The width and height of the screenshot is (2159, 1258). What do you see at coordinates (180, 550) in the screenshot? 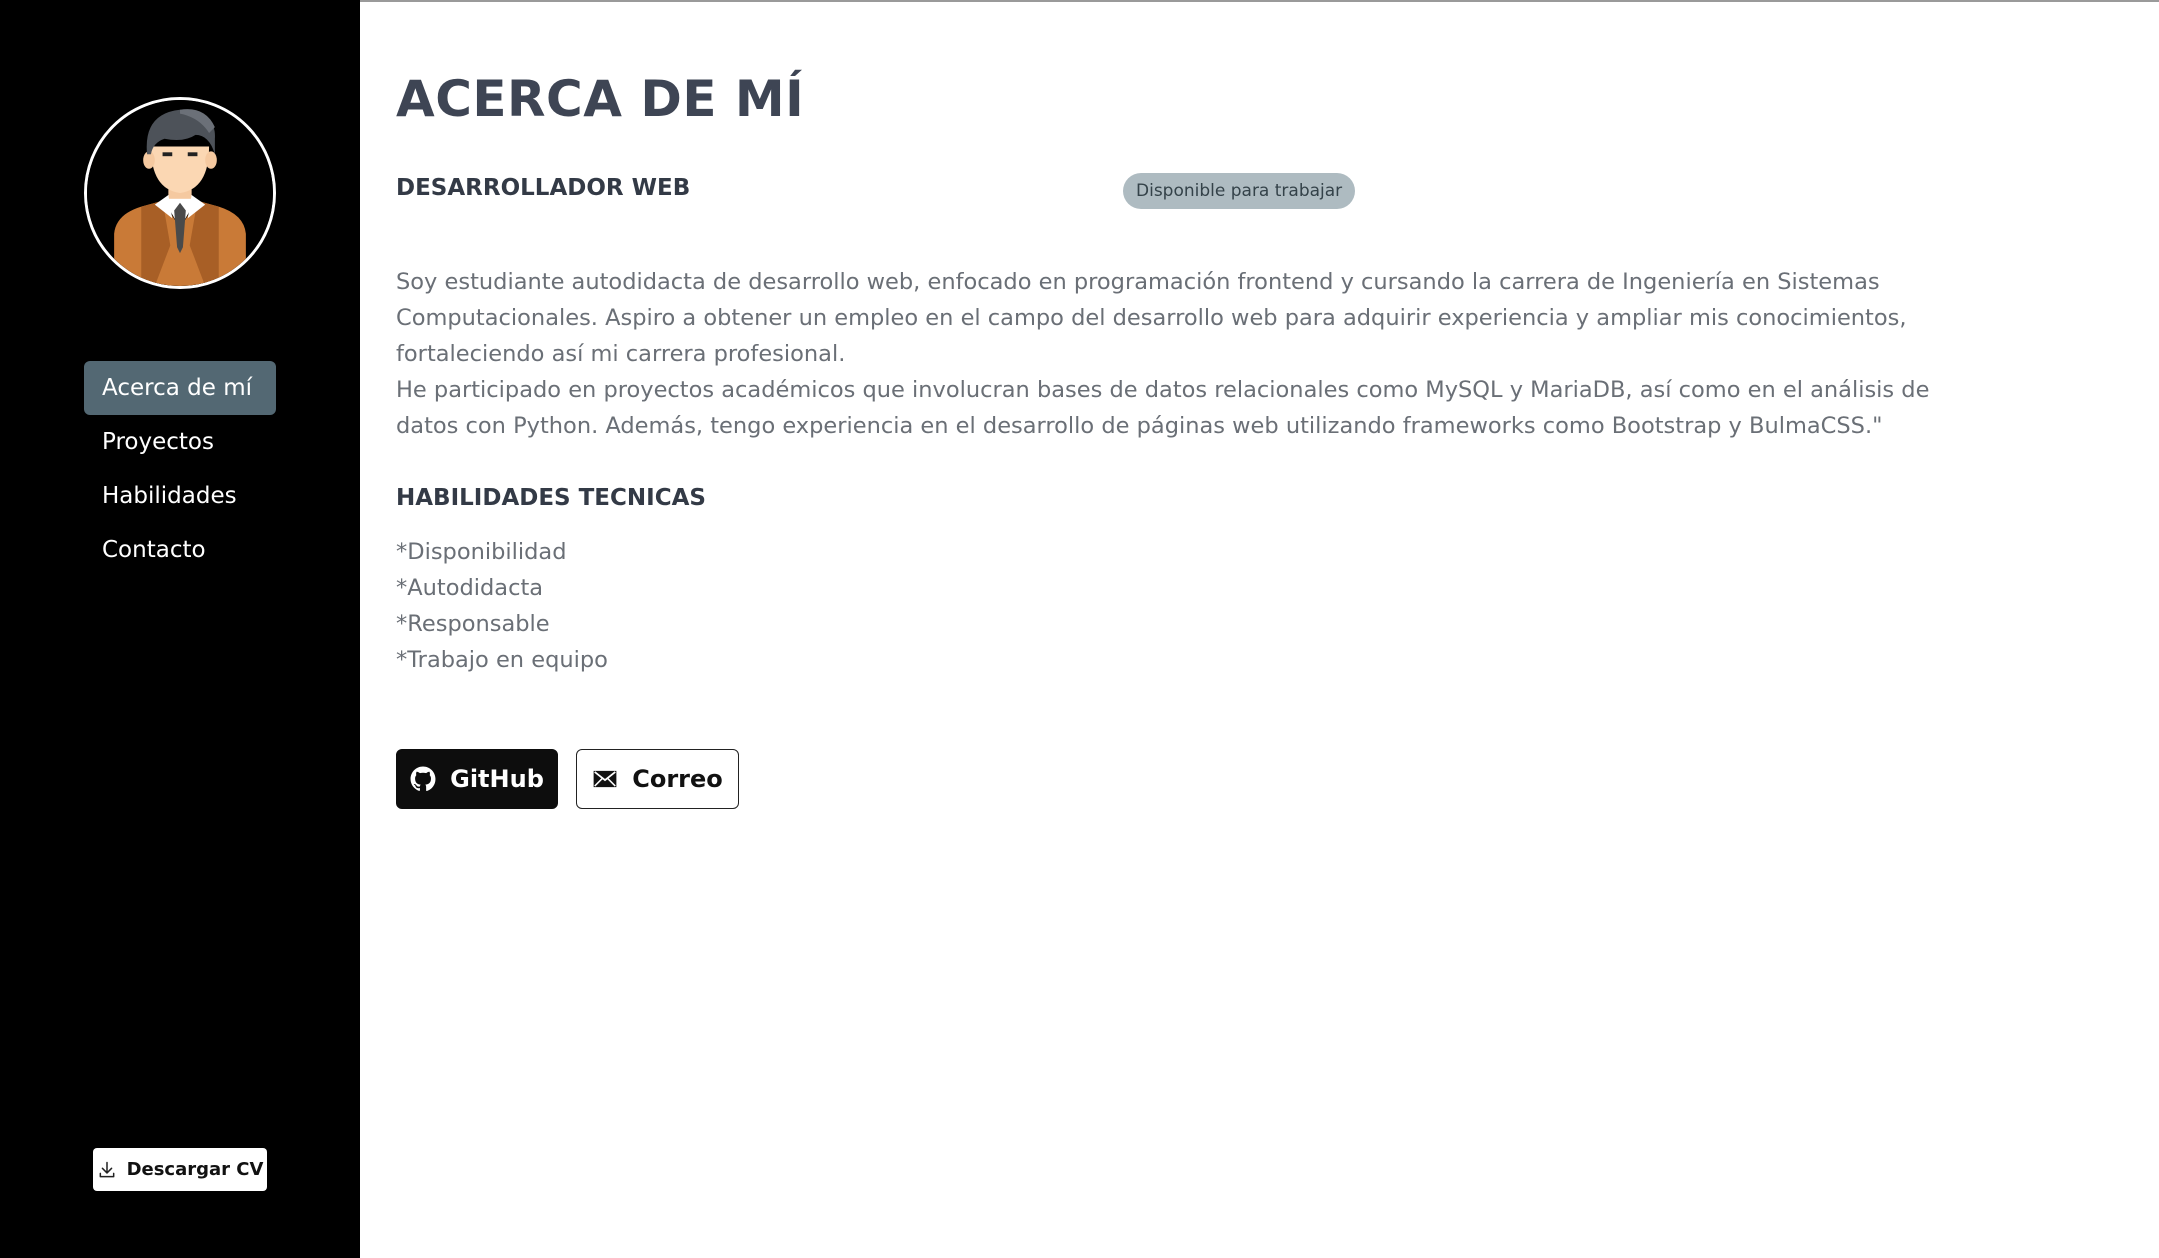
I see `sidebar-item-contacto: Contacto` at bounding box center [180, 550].